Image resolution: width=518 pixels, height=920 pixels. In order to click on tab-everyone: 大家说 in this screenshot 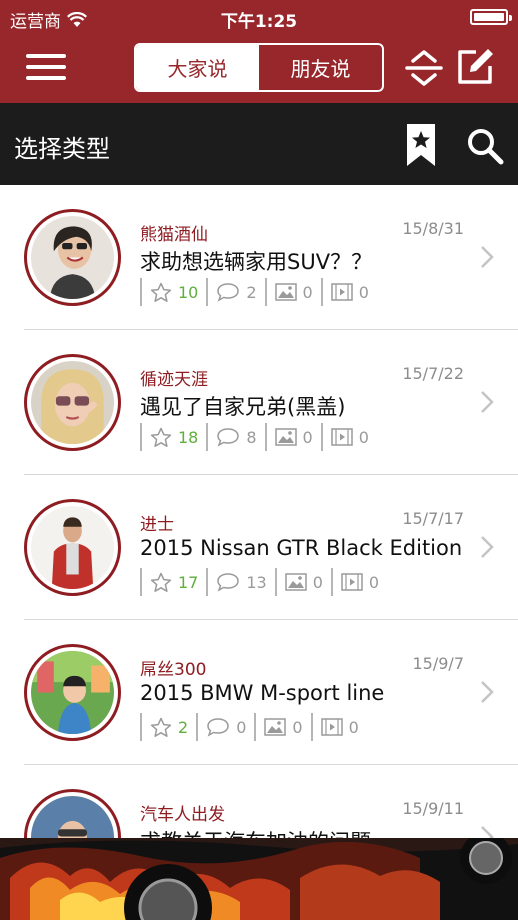, I will do `click(197, 67)`.